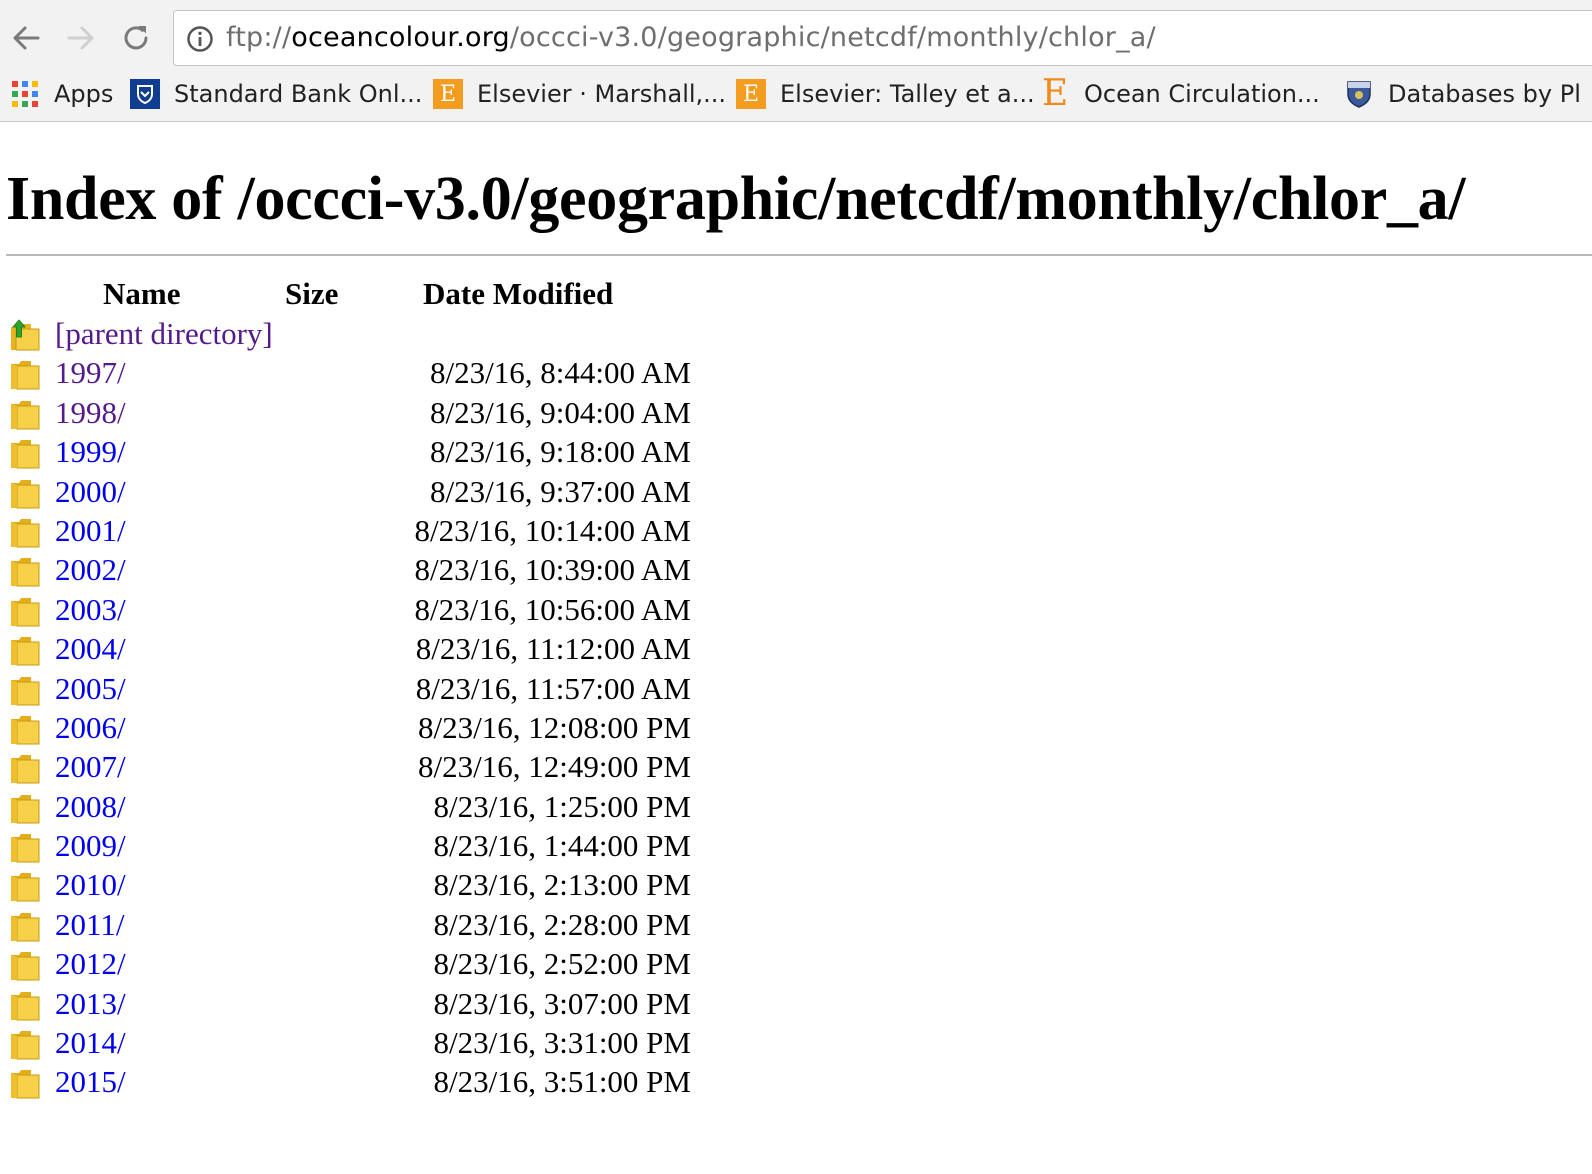  Describe the element at coordinates (380, 767) in the screenshot. I see `directory-row: 2007/8/23/16, 12:49:00 PM` at that location.